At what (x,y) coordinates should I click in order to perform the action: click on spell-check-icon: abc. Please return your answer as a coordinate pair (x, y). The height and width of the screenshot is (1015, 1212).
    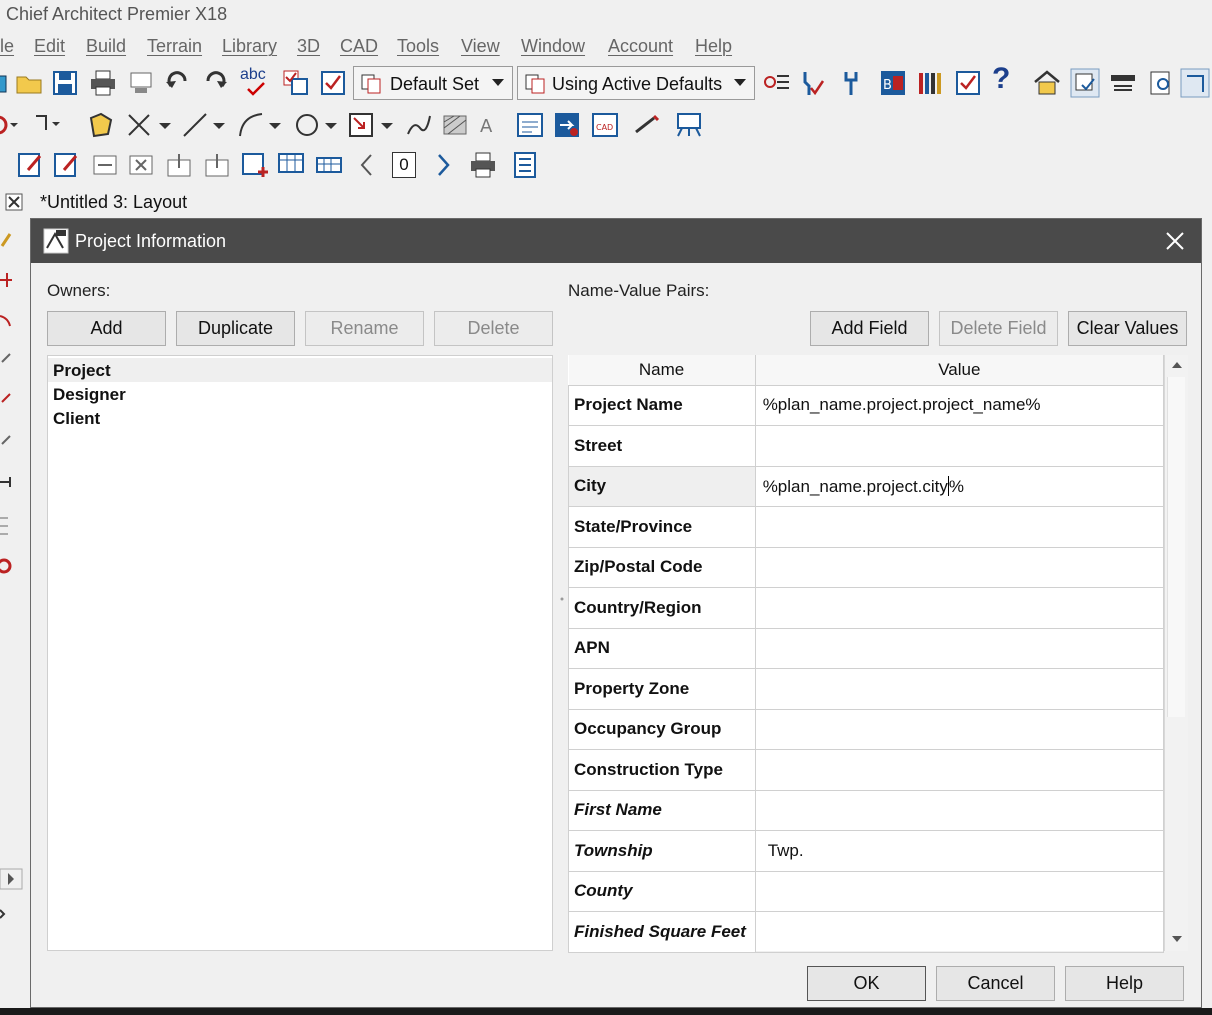
    Looking at the image, I should click on (255, 81).